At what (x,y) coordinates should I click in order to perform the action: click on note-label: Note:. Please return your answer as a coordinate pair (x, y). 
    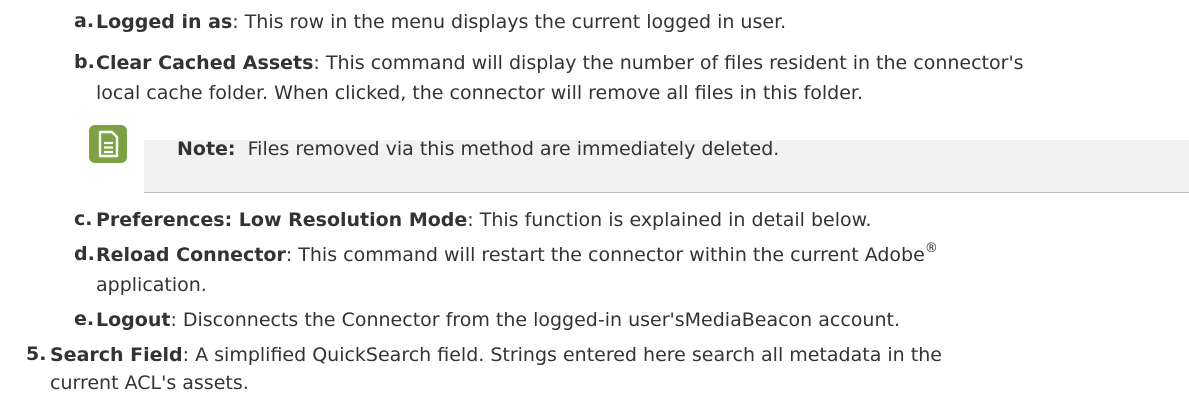
    Looking at the image, I should click on (206, 149).